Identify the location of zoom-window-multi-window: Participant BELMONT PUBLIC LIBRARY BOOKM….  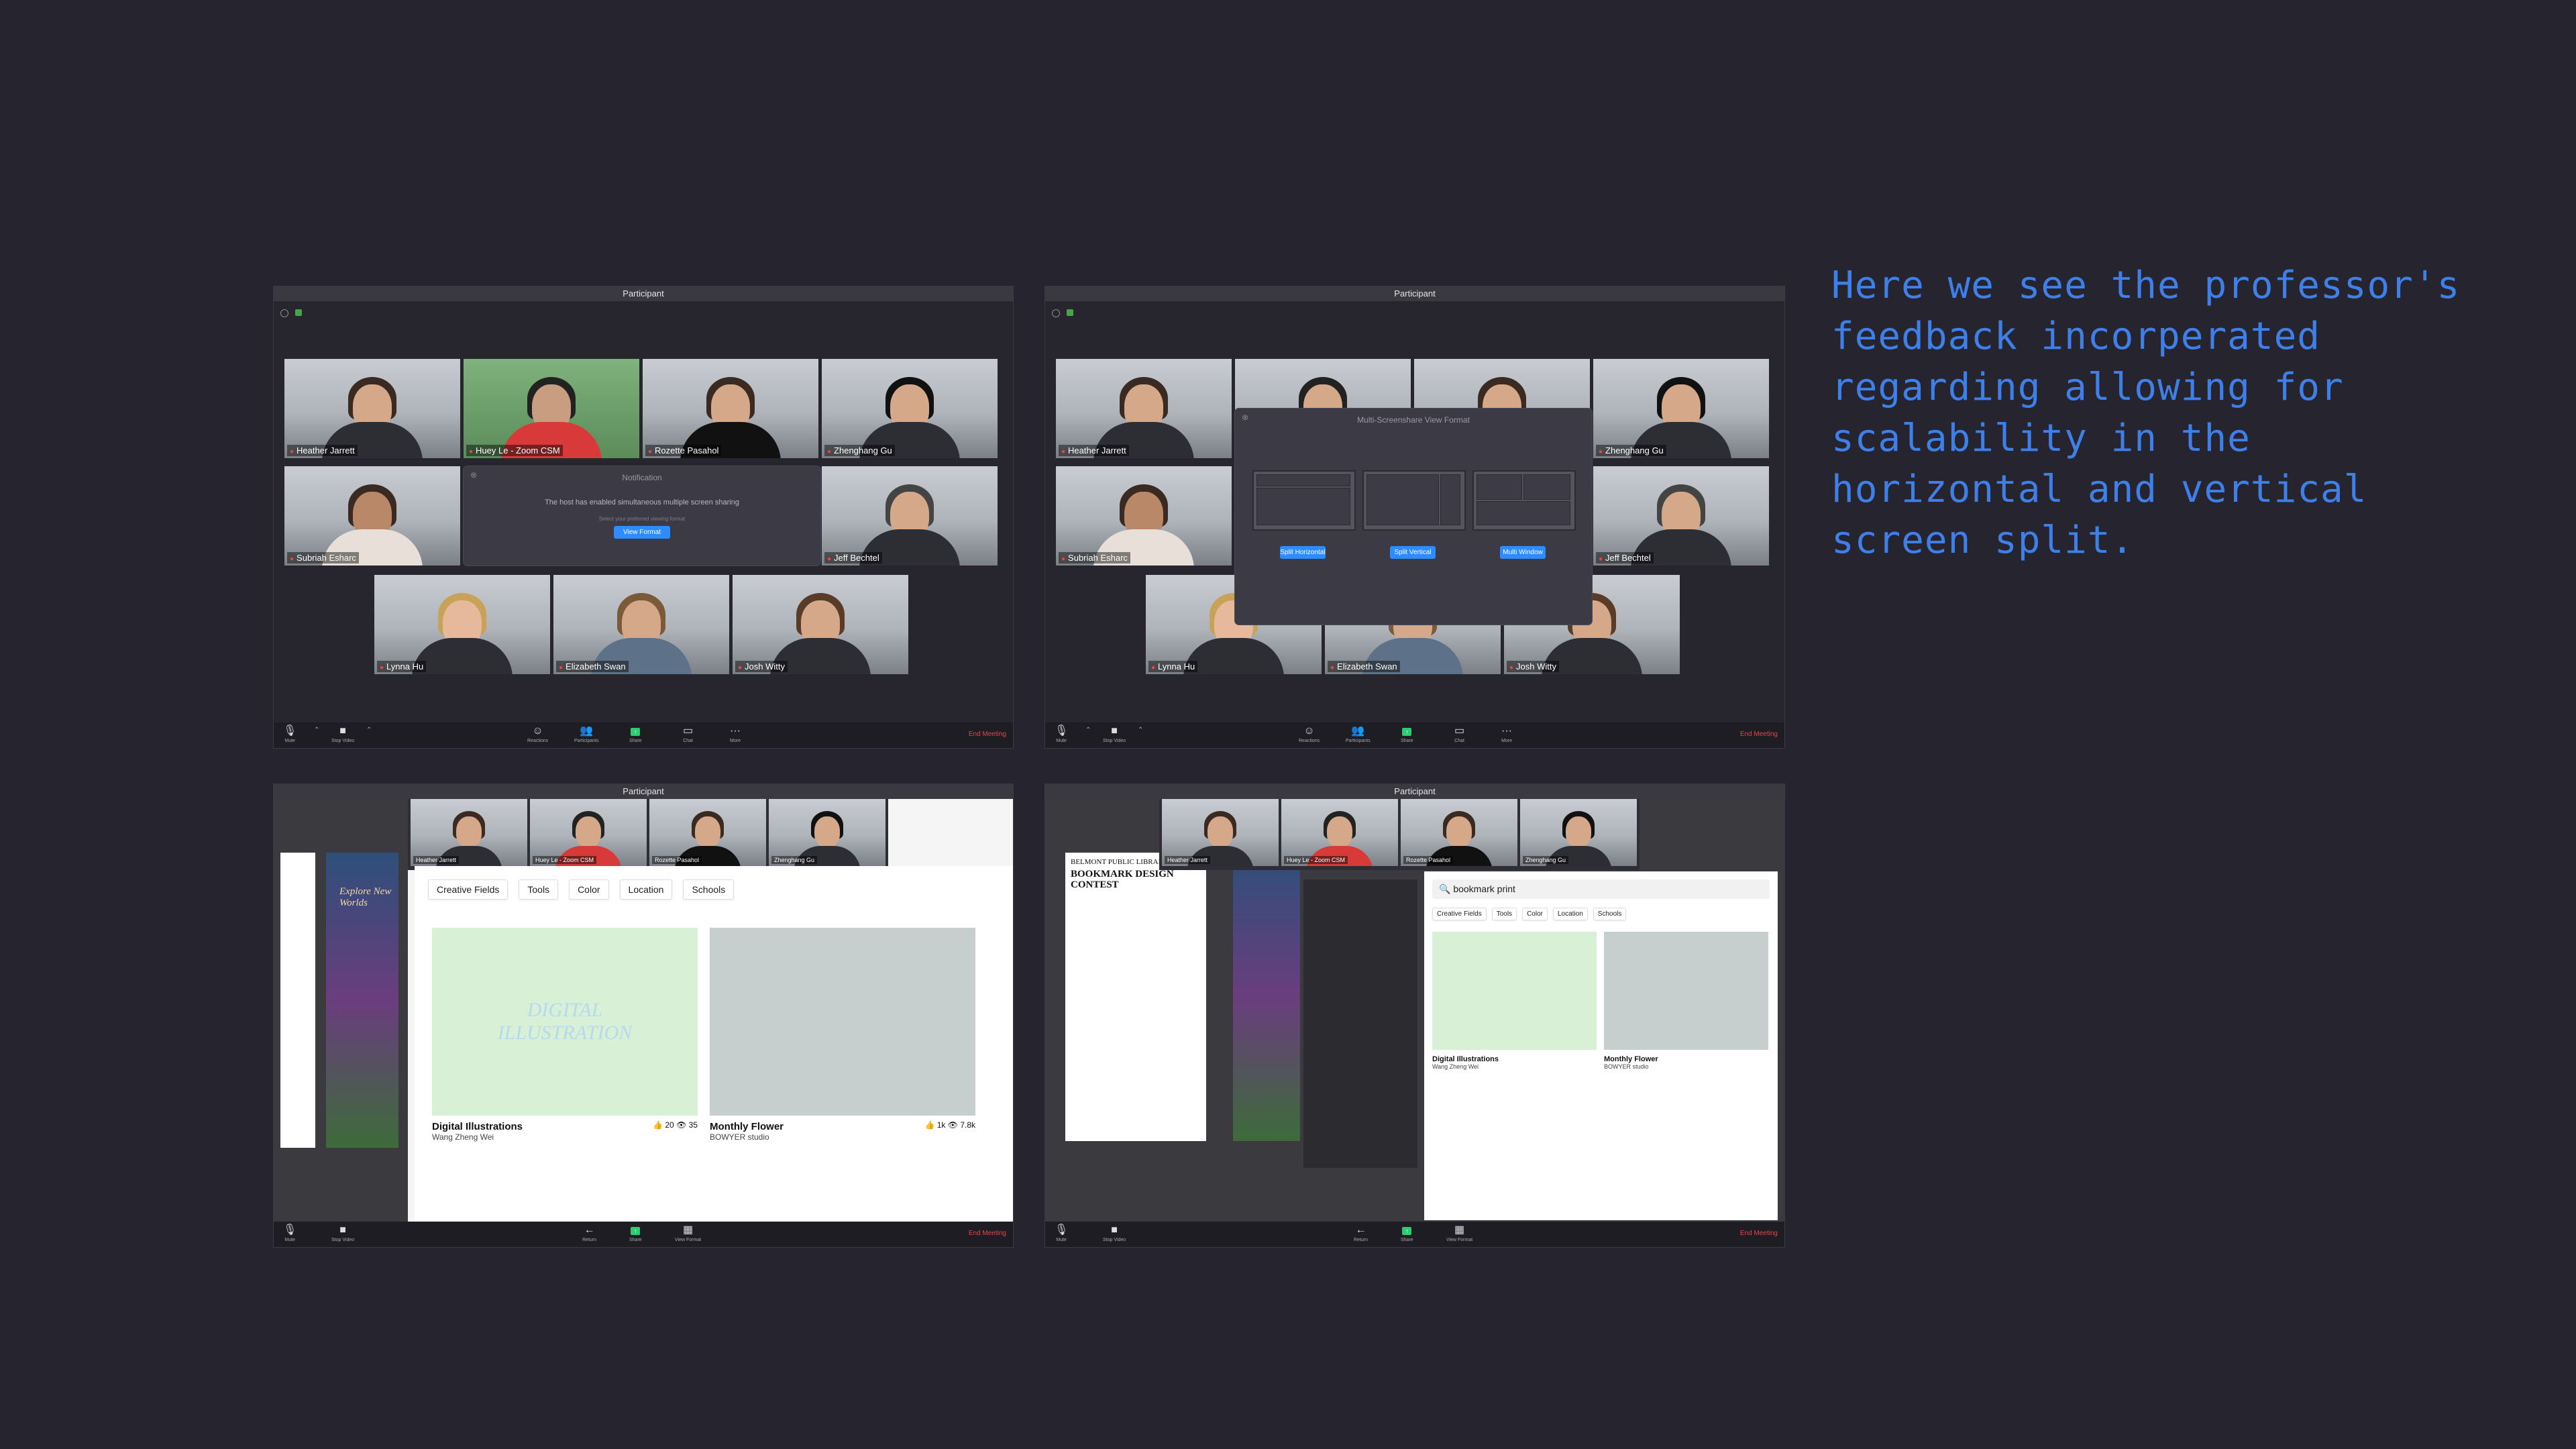
(1414, 1015).